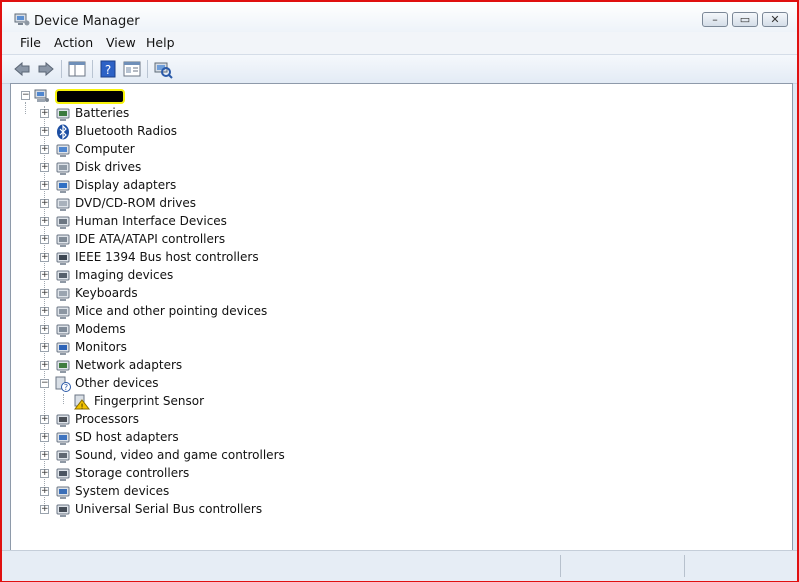  What do you see at coordinates (161, 96) in the screenshot?
I see `tree-root: −` at bounding box center [161, 96].